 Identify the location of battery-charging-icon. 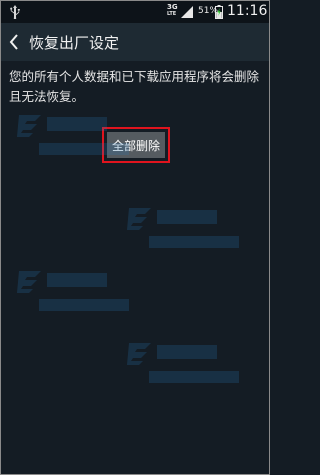
(219, 12).